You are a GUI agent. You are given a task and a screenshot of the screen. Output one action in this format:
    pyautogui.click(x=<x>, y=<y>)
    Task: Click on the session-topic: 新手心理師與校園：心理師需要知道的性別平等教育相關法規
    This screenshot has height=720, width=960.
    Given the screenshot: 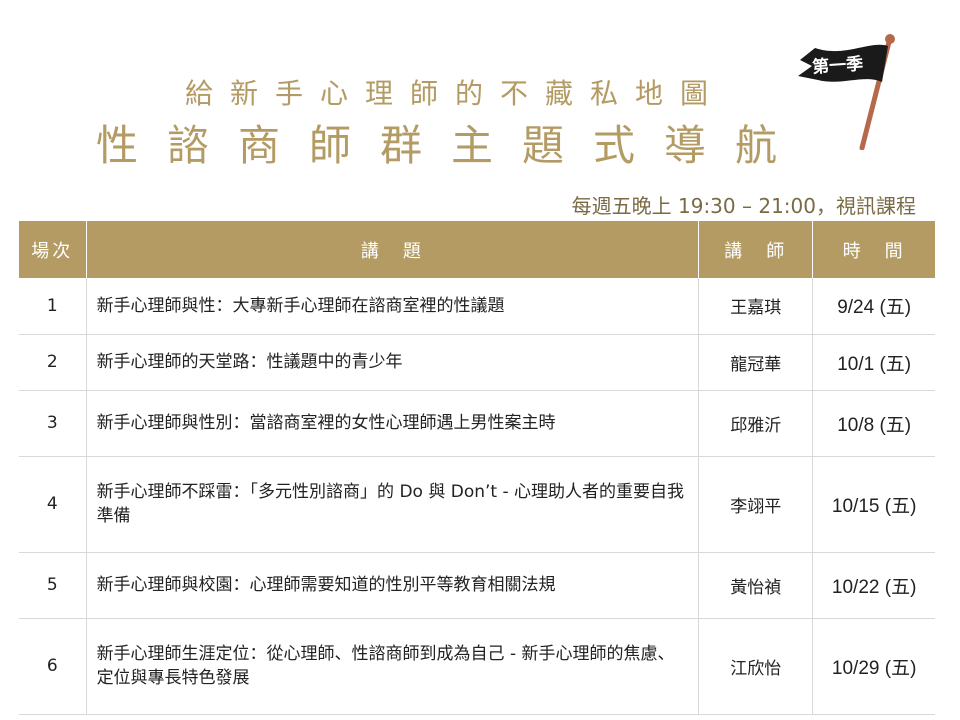 What is the action you would take?
    pyautogui.click(x=393, y=585)
    